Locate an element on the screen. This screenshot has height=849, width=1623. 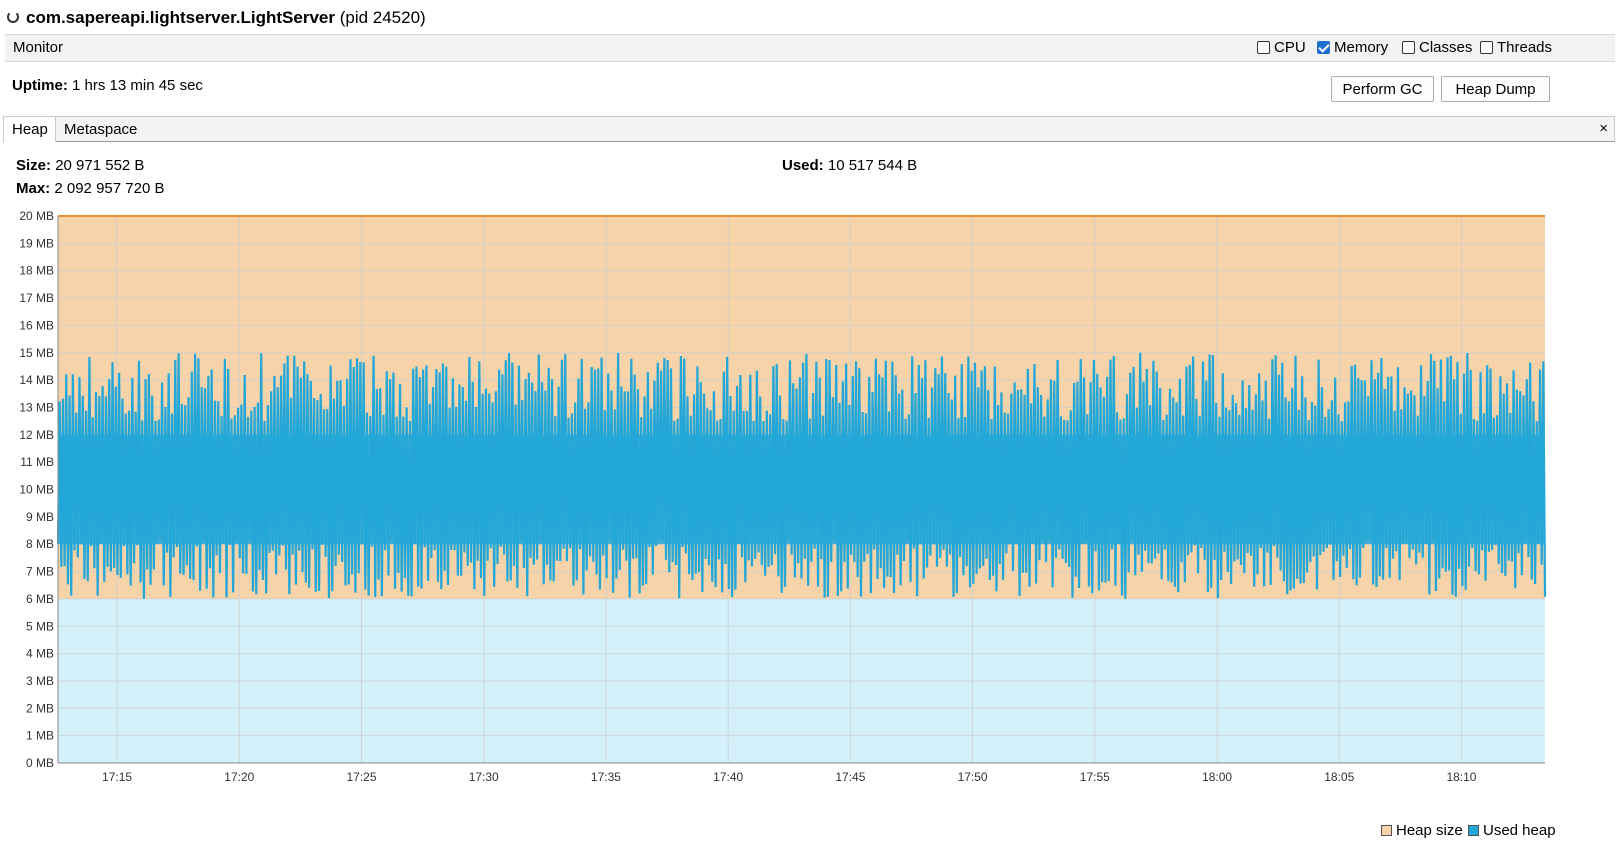
legend-used-heap-label: Used heap is located at coordinates (1519, 830).